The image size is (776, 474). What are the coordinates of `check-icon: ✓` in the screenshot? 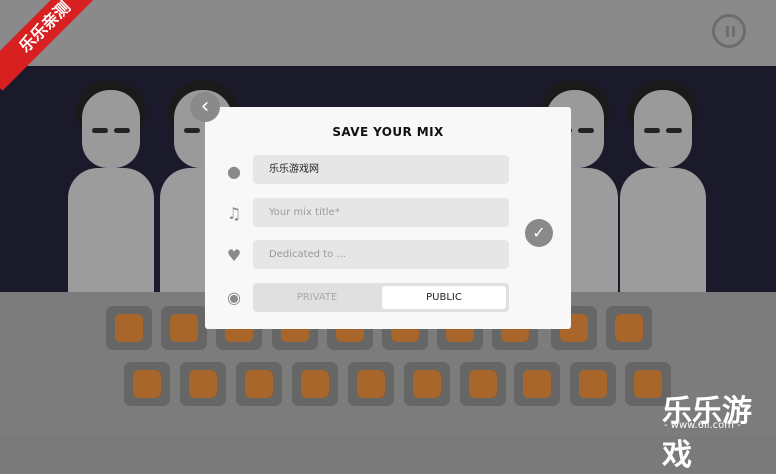 It's located at (539, 233).